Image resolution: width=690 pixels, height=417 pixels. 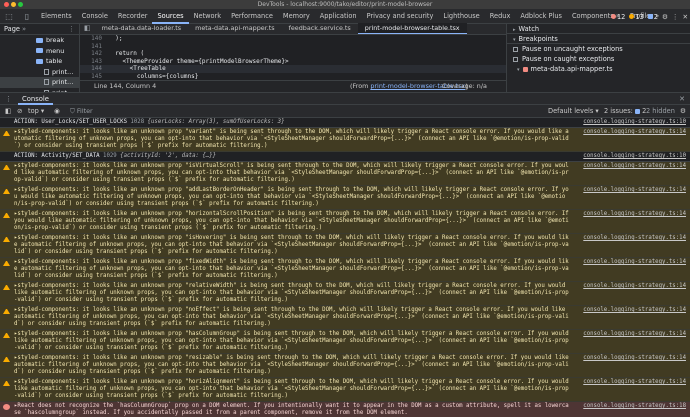 What do you see at coordinates (56, 16) in the screenshot?
I see `main-tab-elements: Elements` at bounding box center [56, 16].